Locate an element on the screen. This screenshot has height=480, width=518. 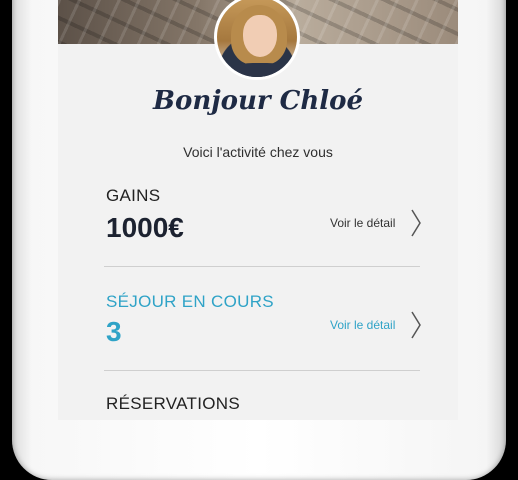
greeting-subtitle: Voici l'activité chez vous is located at coordinates (258, 152).